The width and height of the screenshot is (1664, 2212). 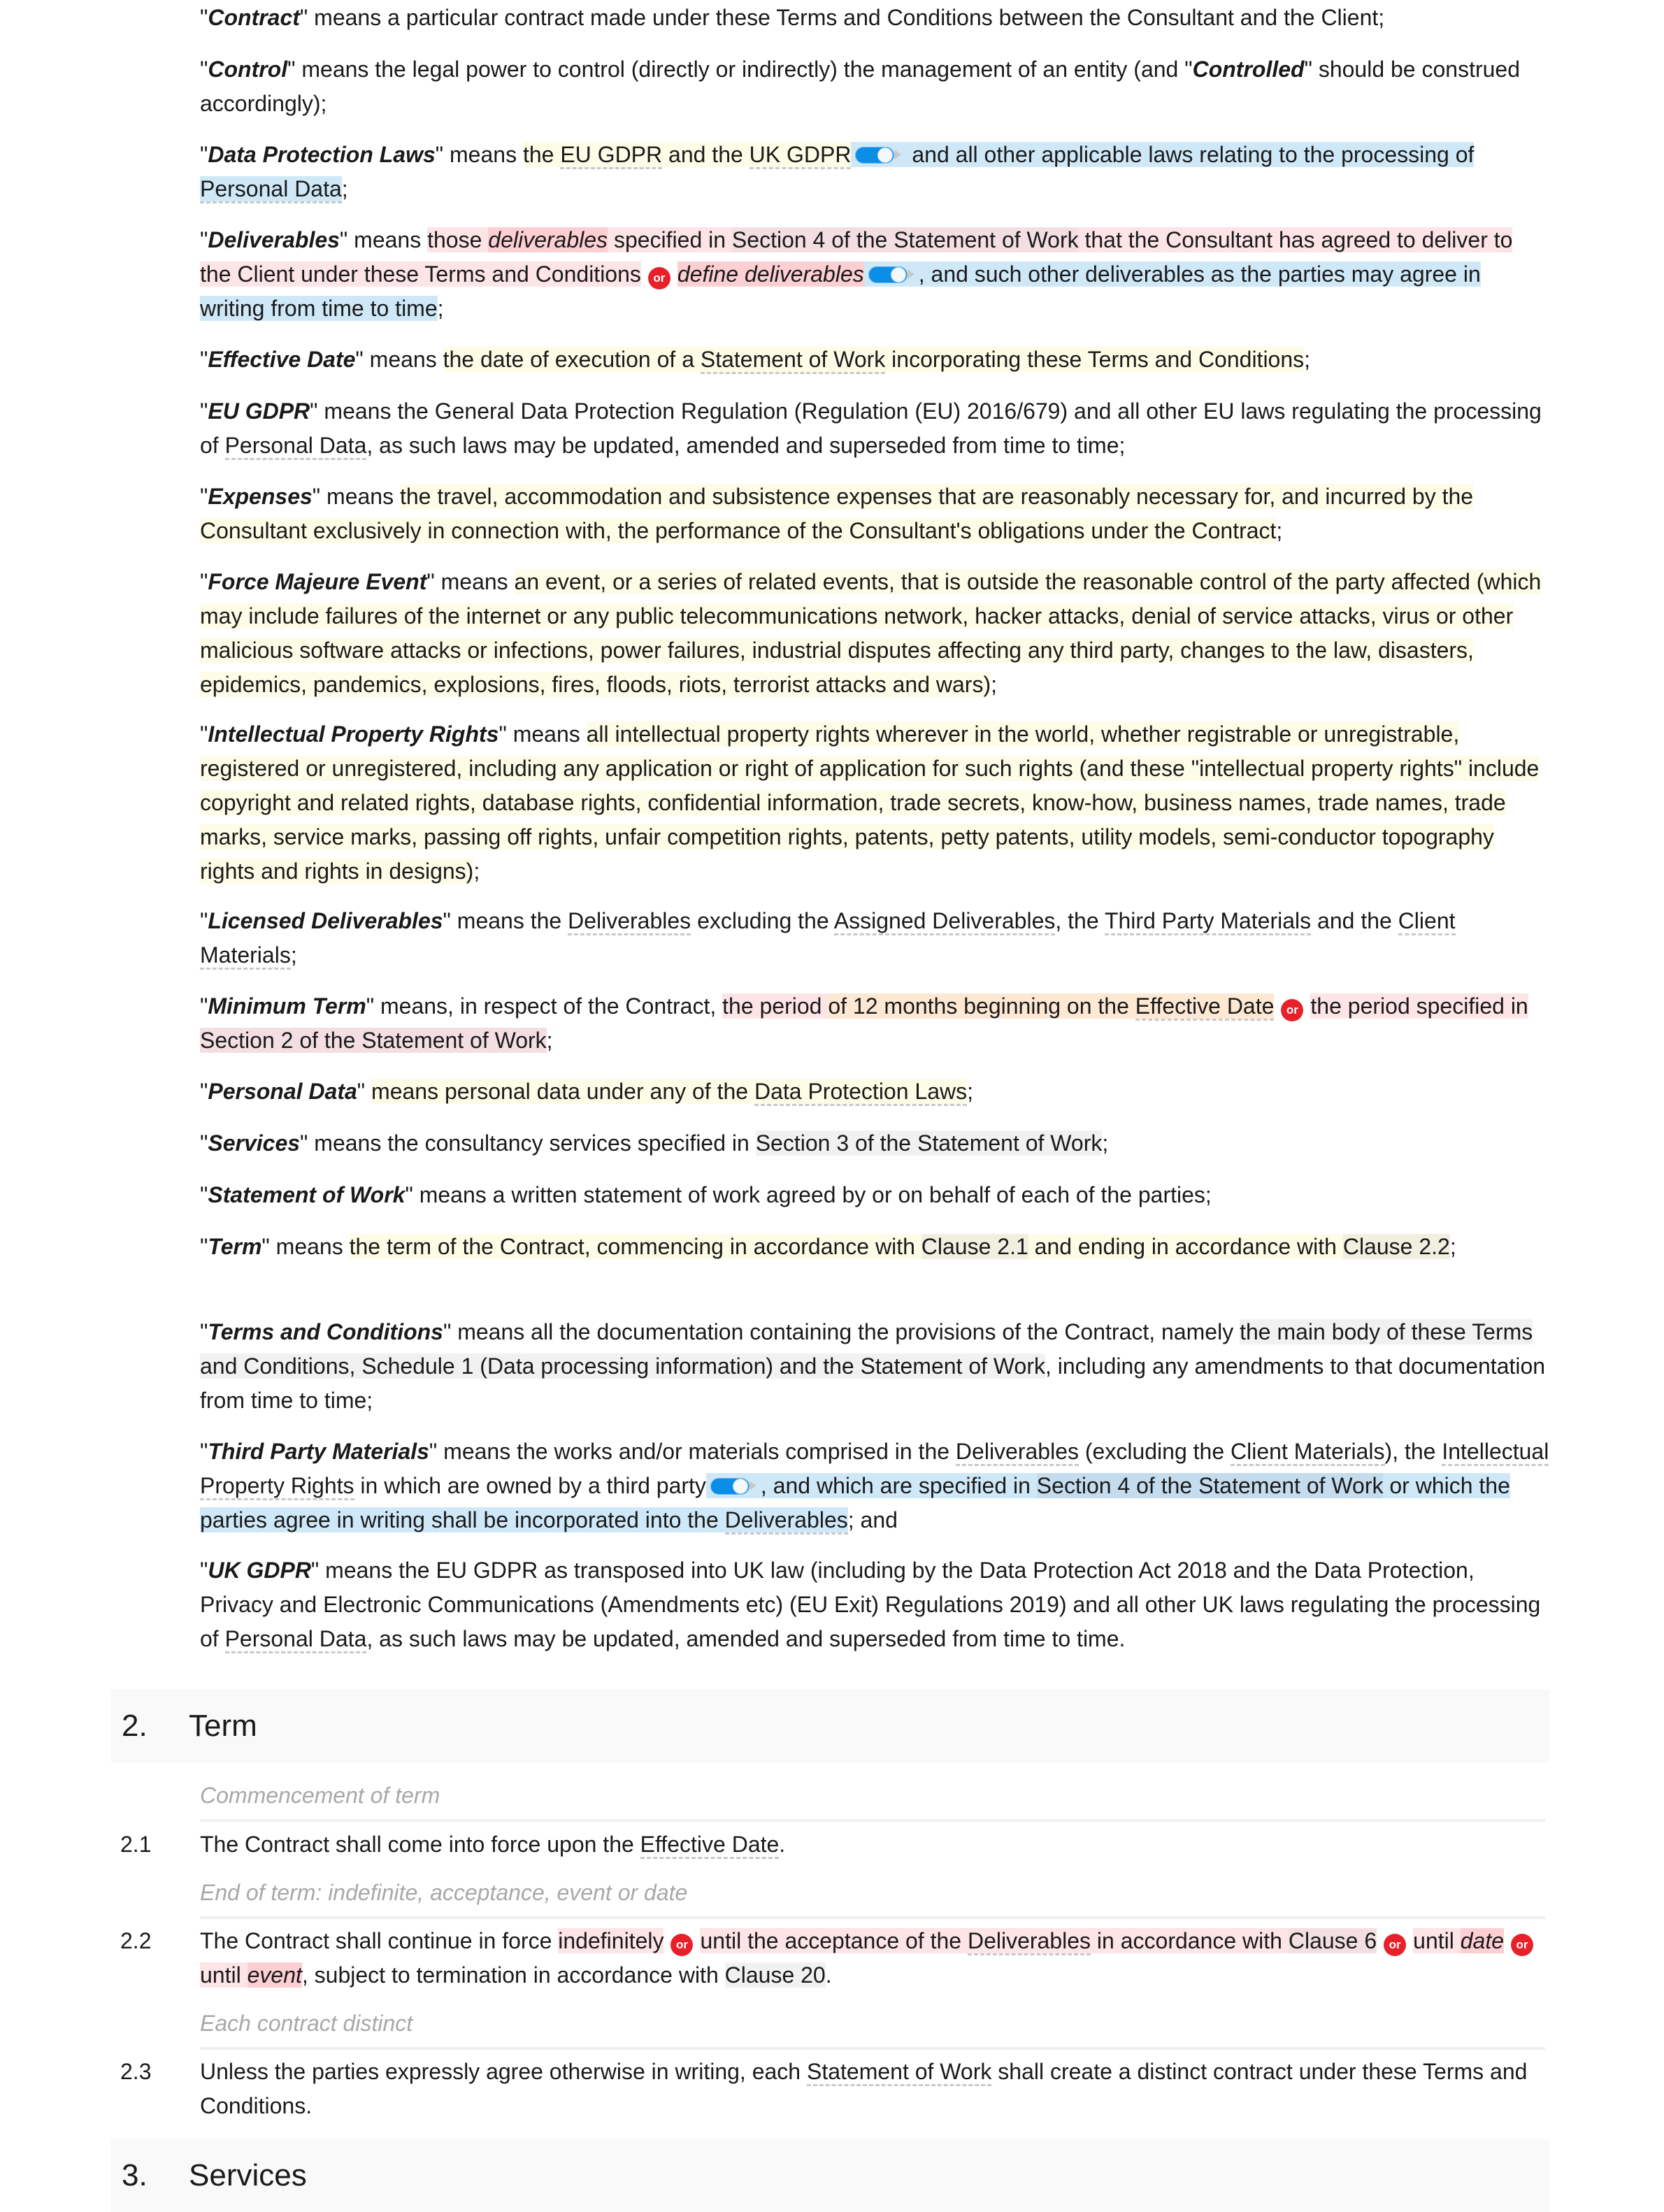 I want to click on defined-term: Force Majeure Event, so click(x=317, y=581).